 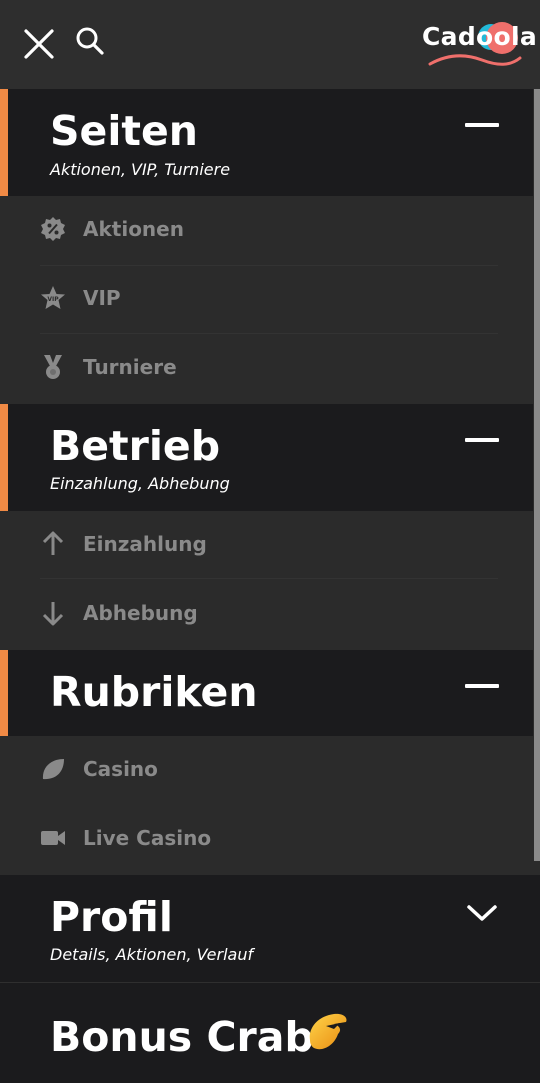 I want to click on arrow-down-icon, so click(x=53, y=614).